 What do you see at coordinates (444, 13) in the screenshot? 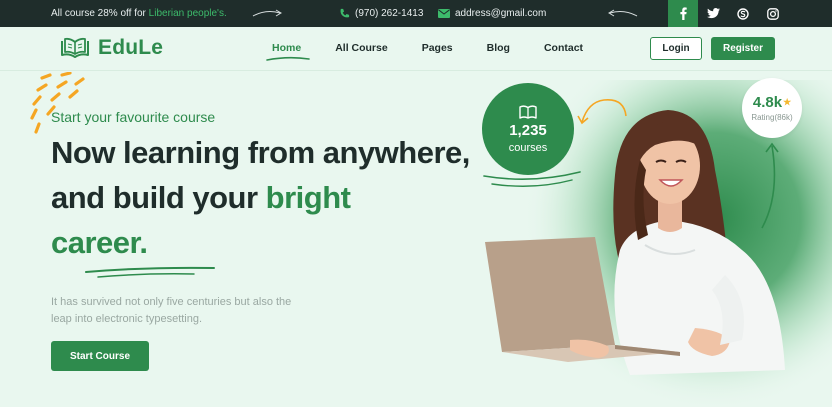
I see `envelope-icon` at bounding box center [444, 13].